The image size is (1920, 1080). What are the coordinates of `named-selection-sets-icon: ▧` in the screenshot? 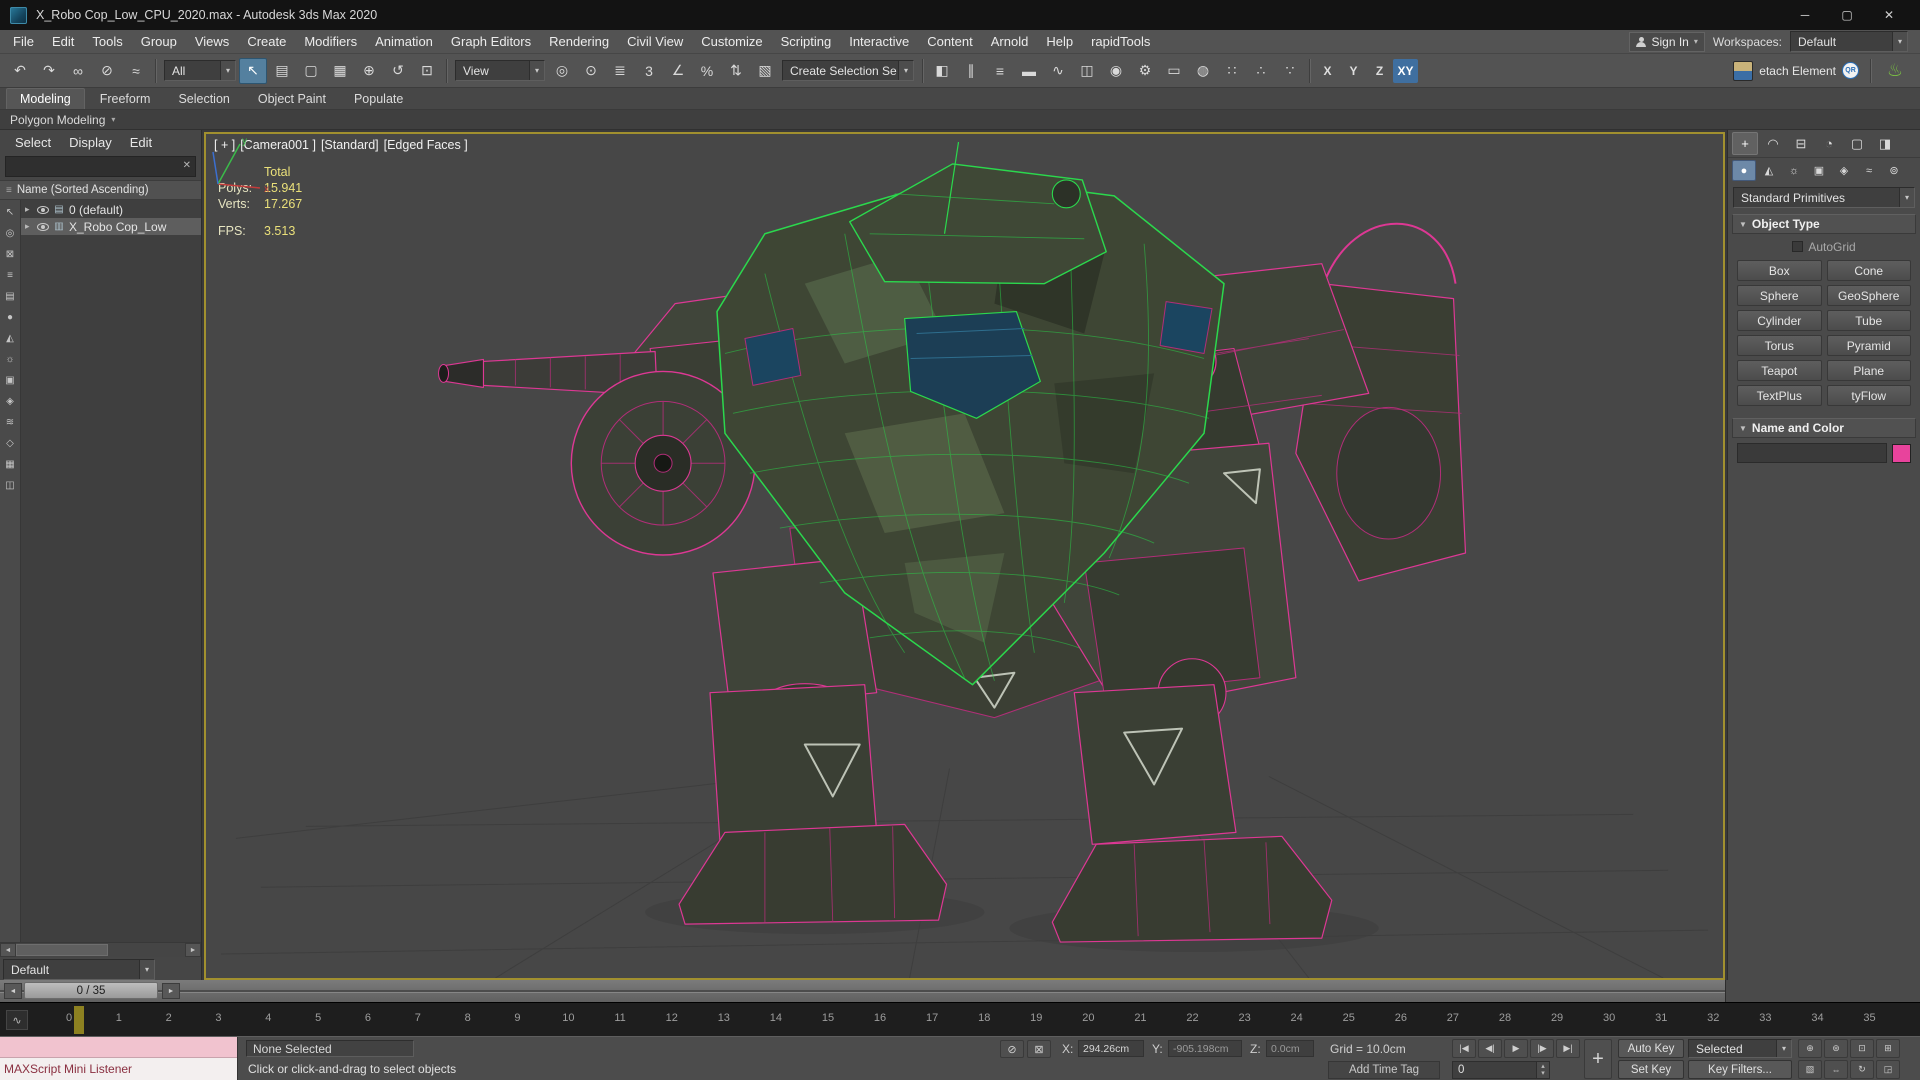 It's located at (765, 71).